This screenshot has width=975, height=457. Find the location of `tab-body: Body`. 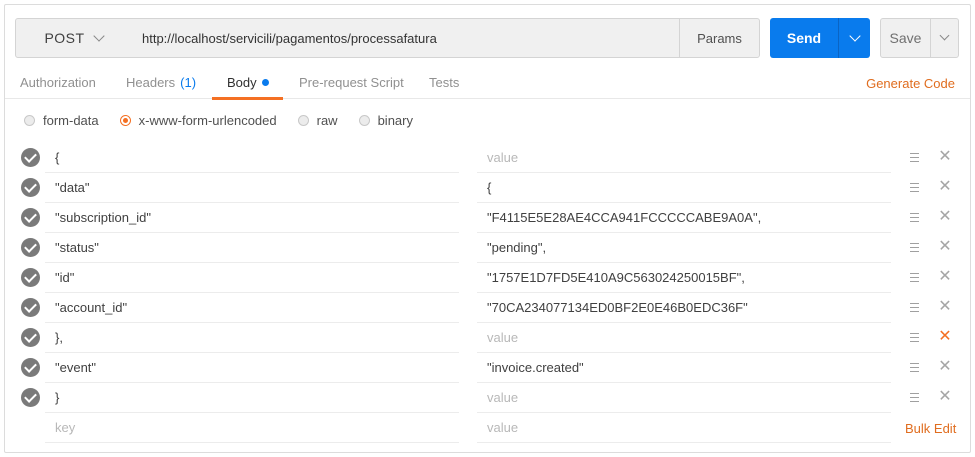

tab-body: Body is located at coordinates (248, 82).